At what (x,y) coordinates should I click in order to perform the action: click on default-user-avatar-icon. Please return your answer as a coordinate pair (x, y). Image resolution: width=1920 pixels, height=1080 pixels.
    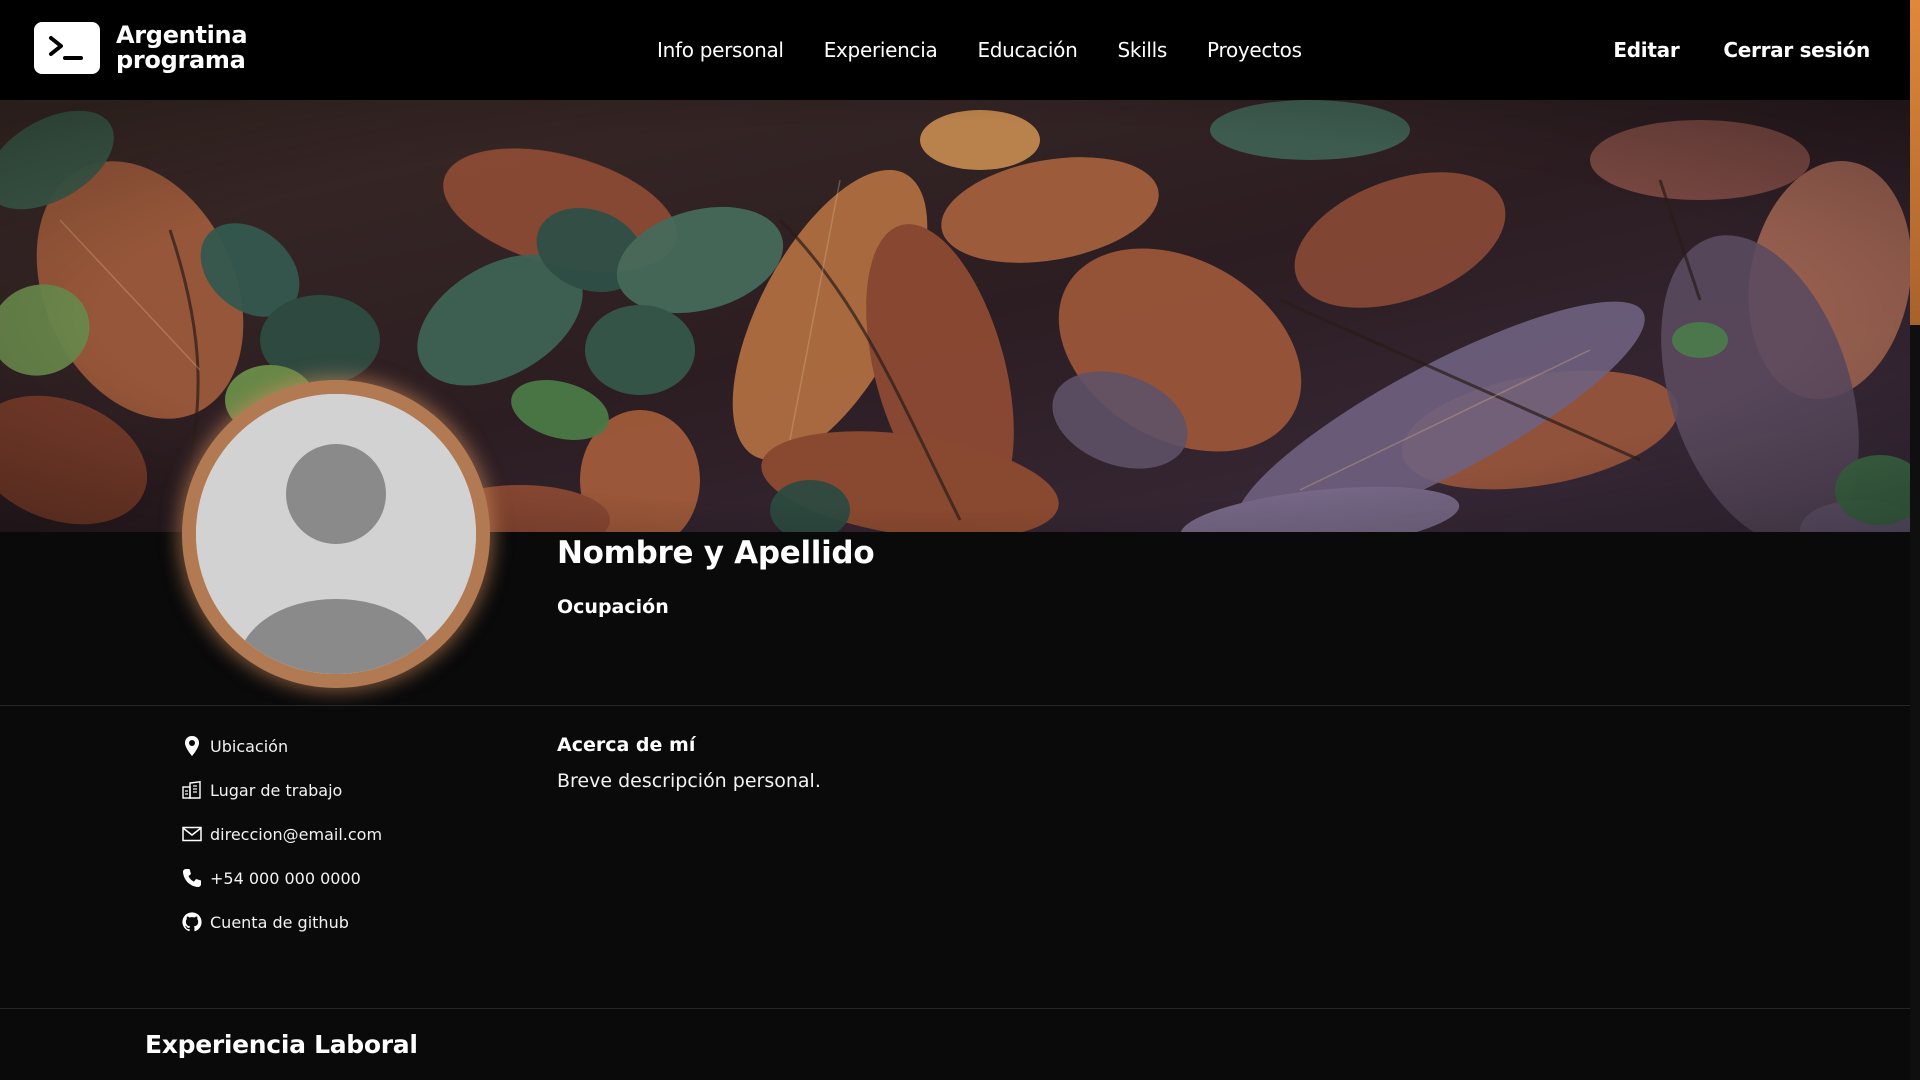
    Looking at the image, I should click on (336, 534).